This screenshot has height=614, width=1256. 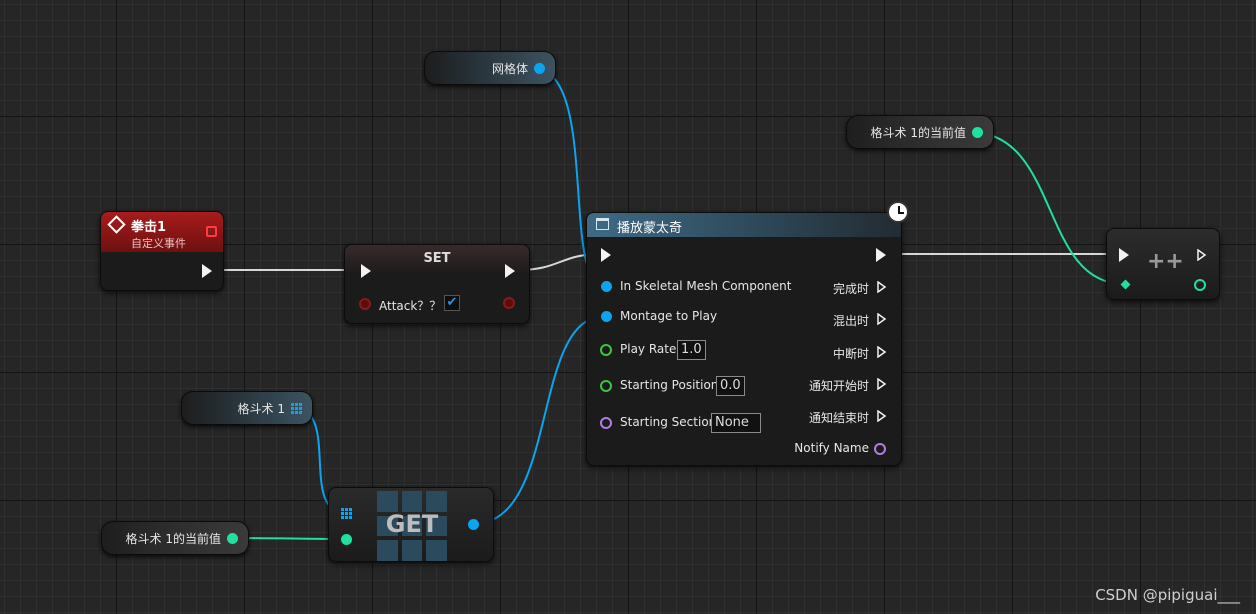 What do you see at coordinates (838, 386) in the screenshot?
I see `on-notify-begin-label: 通知开始时` at bounding box center [838, 386].